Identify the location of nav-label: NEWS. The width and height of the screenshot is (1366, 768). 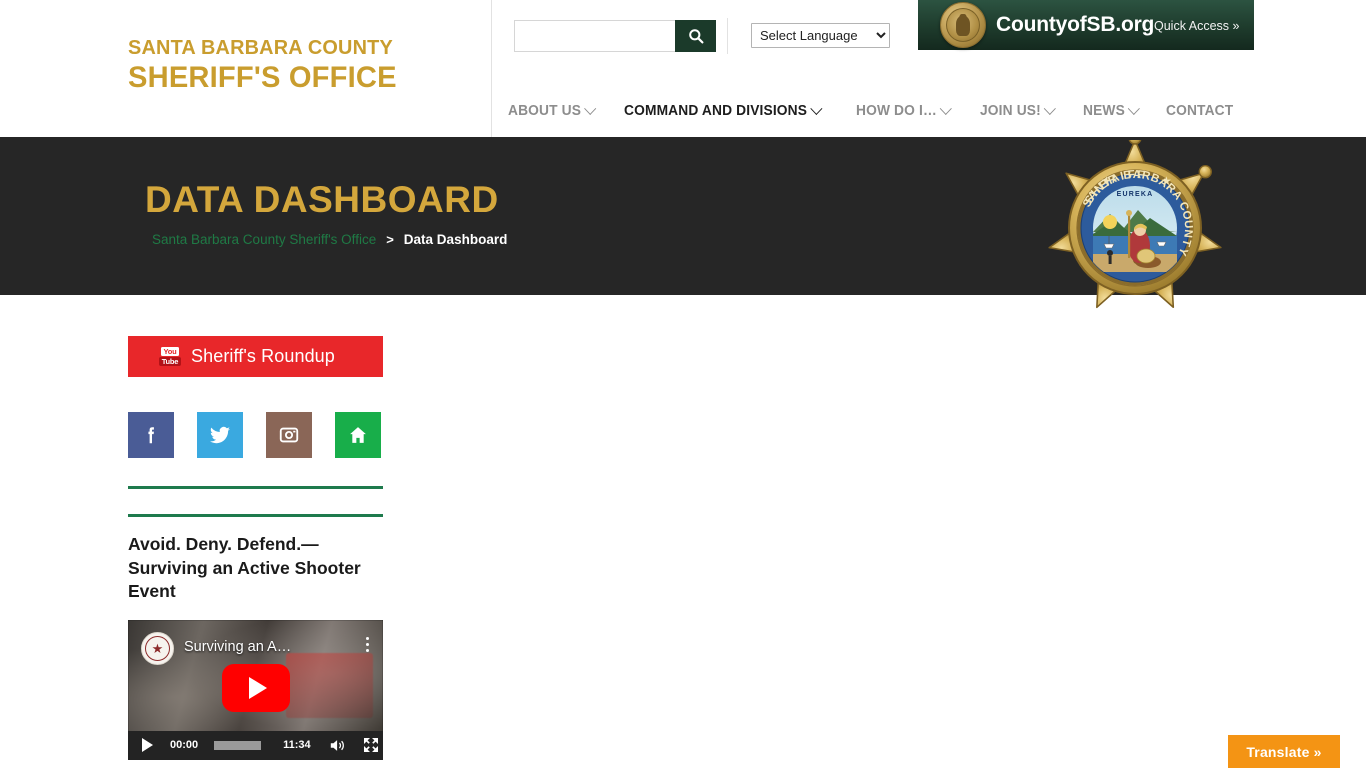
(1103, 111).